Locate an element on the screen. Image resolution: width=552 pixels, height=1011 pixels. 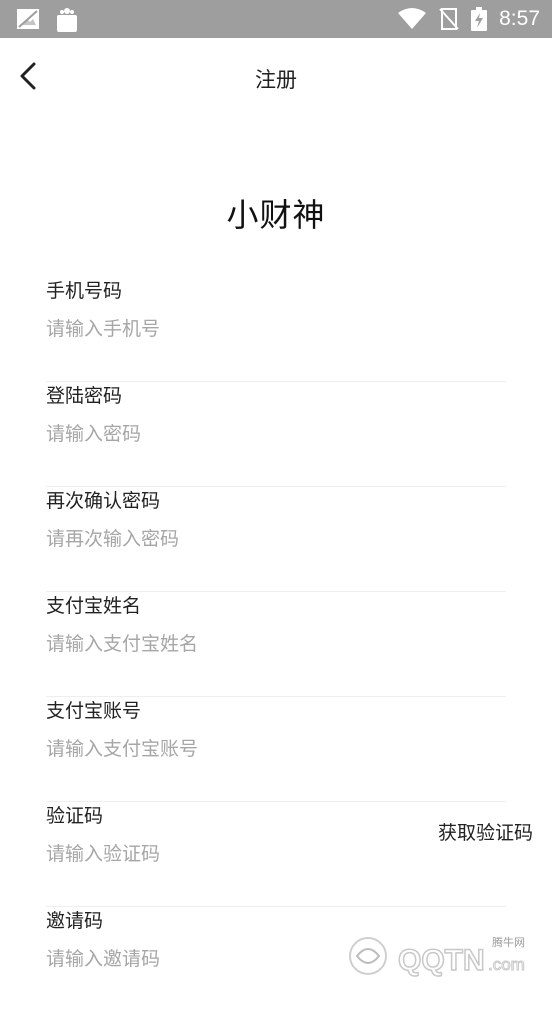
alipay-name-field: 支付宝姓名 is located at coordinates (276, 644).